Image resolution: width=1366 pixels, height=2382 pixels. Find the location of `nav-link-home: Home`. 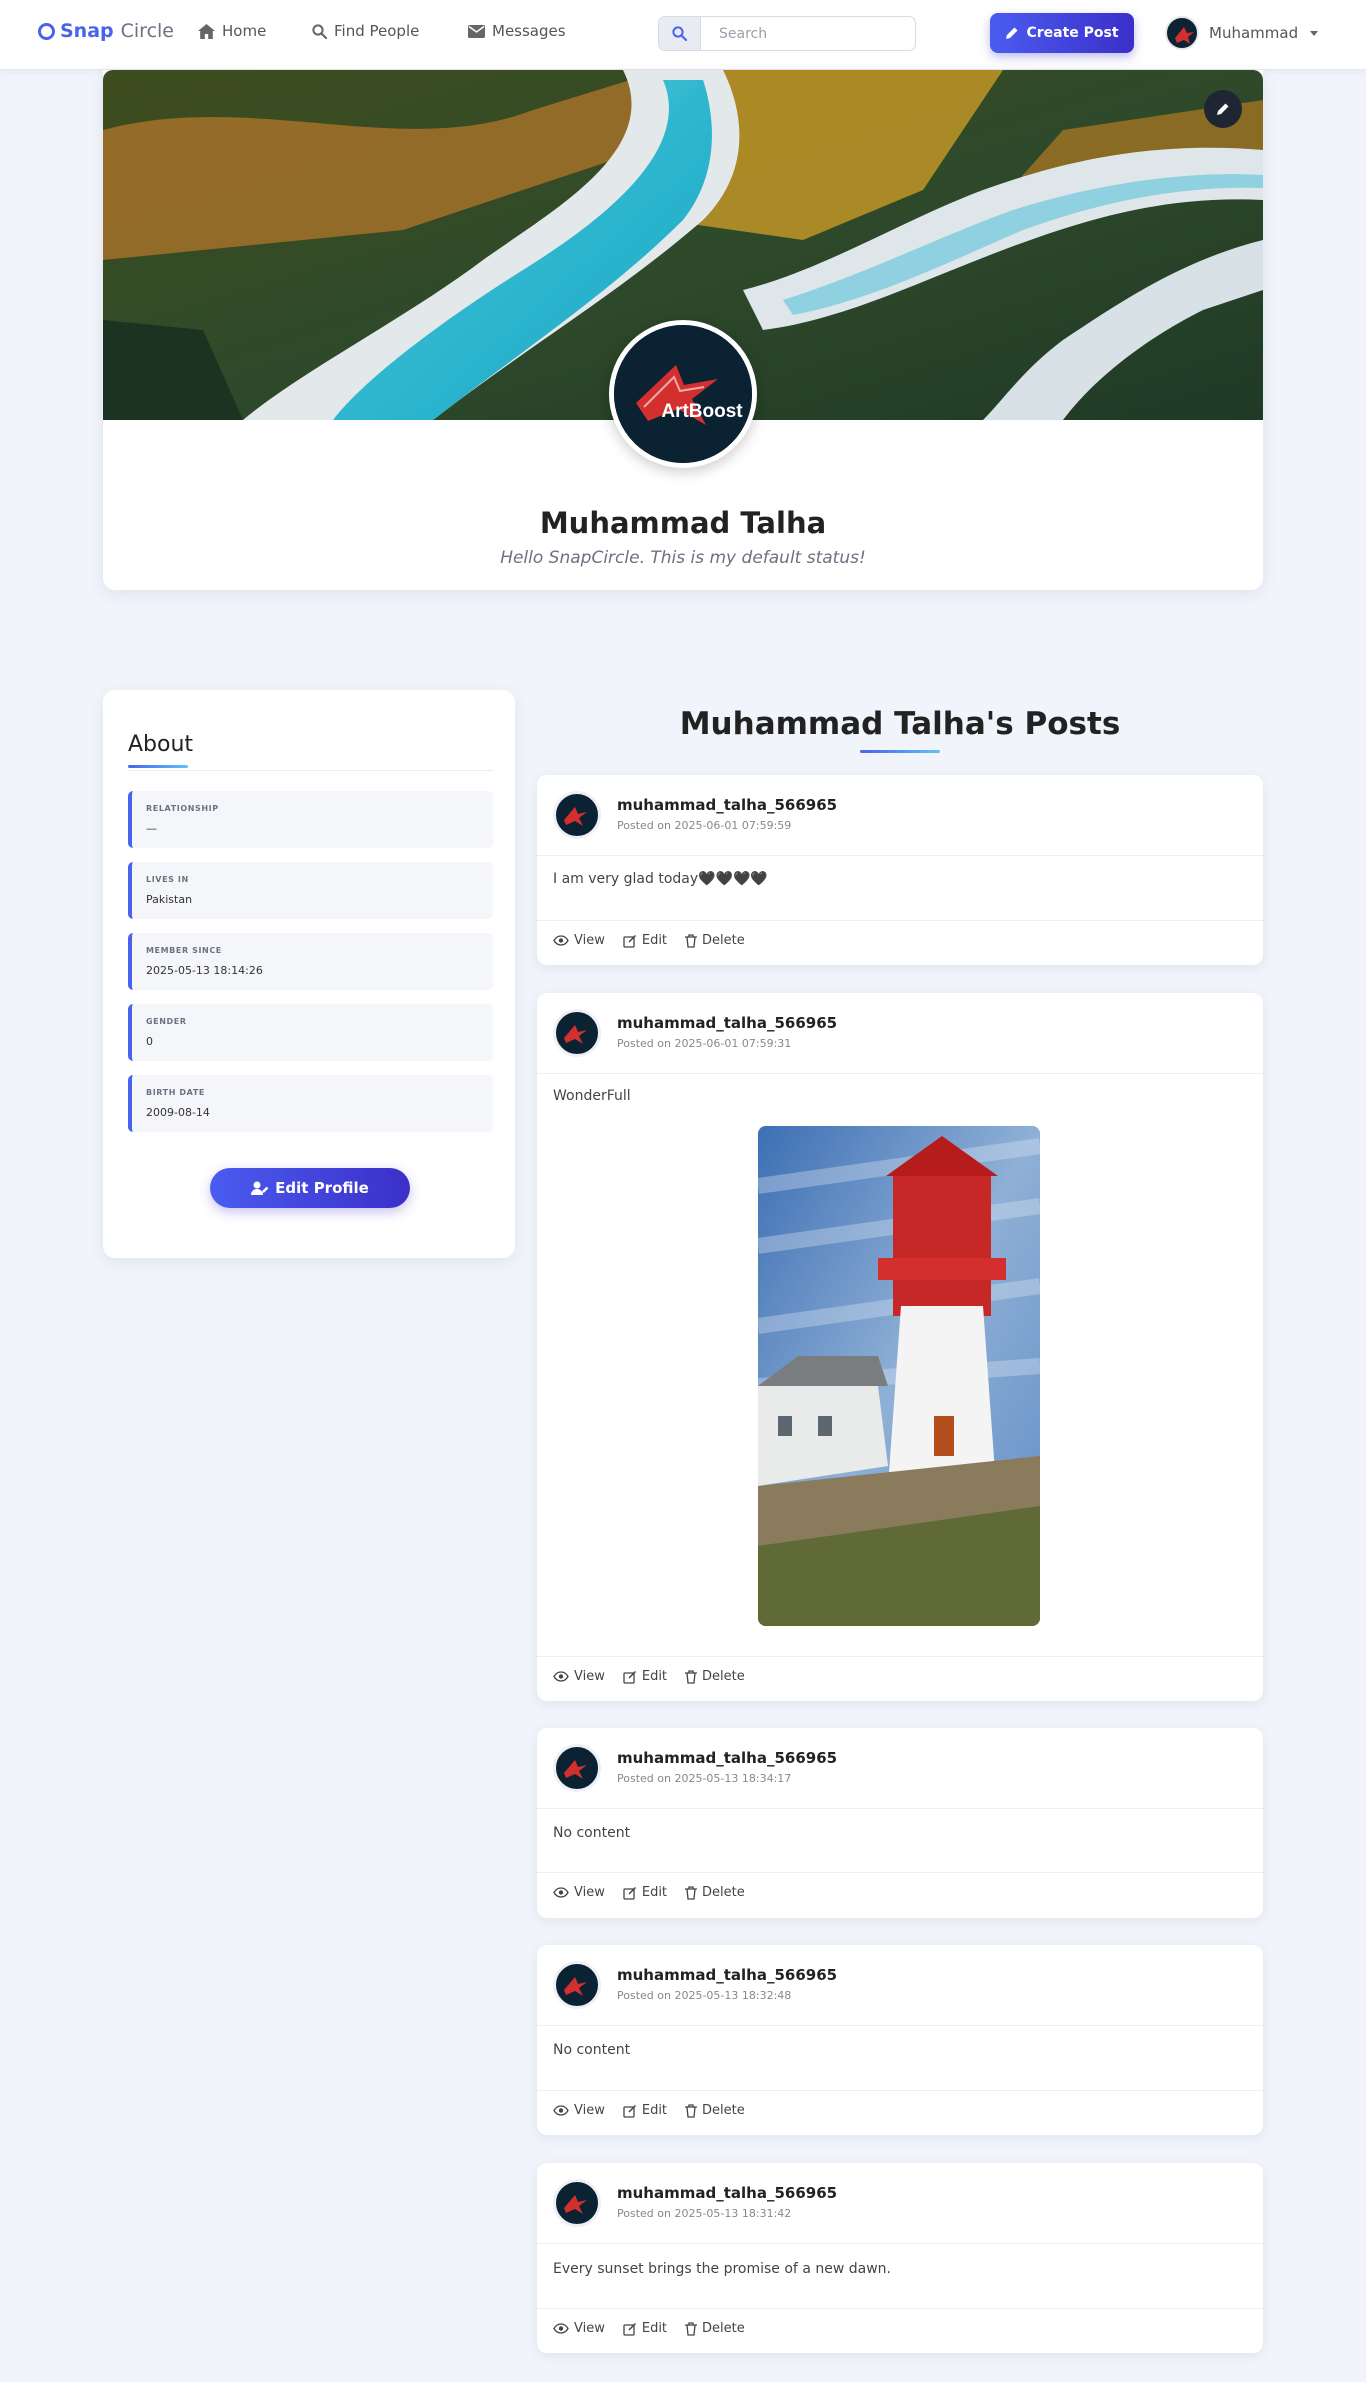

nav-link-home: Home is located at coordinates (232, 31).